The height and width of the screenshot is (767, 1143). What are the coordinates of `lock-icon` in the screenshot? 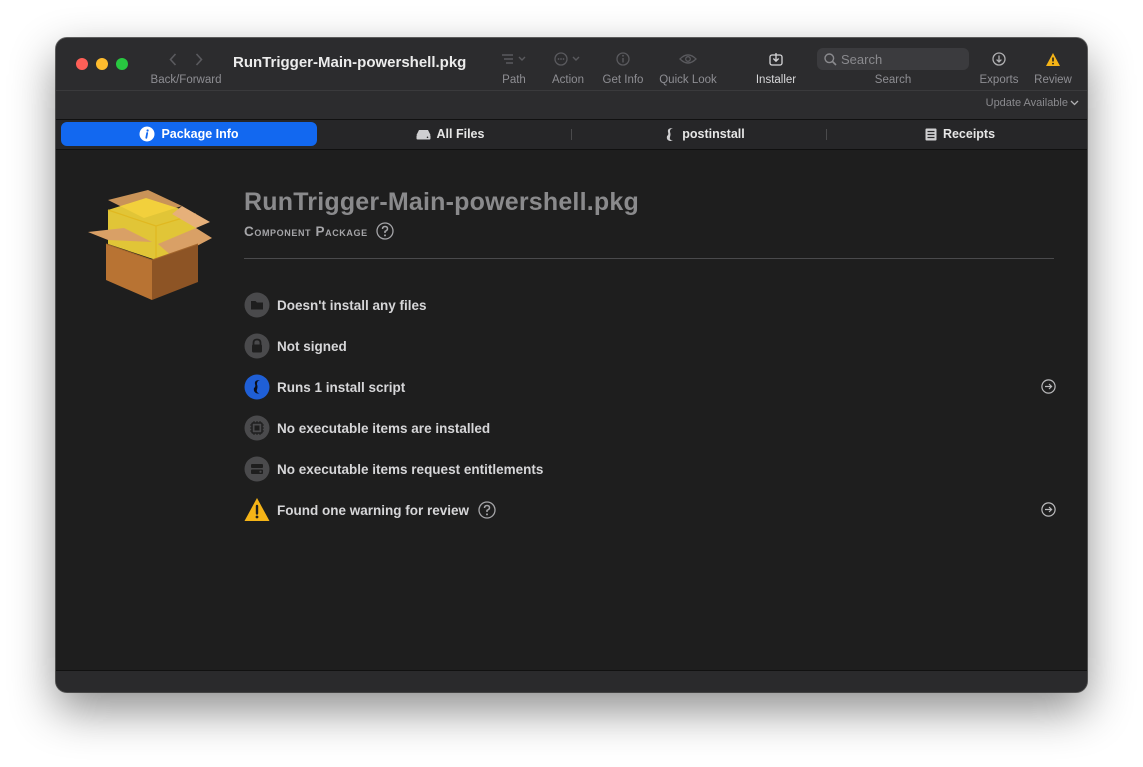 It's located at (257, 346).